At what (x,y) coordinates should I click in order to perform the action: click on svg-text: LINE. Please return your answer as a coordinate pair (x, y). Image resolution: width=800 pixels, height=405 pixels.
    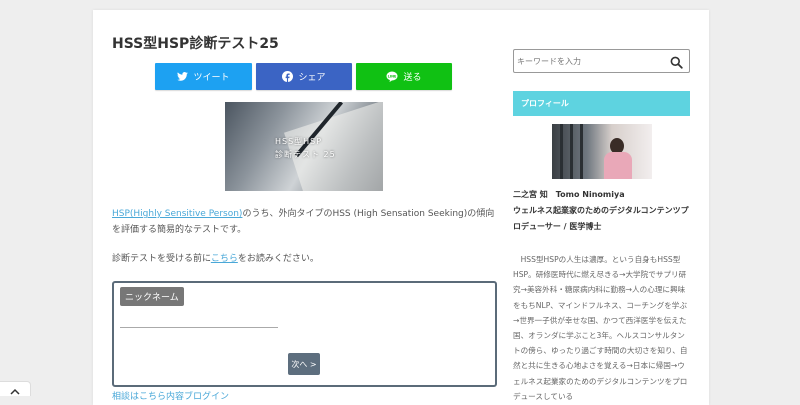
    Looking at the image, I should click on (392, 77).